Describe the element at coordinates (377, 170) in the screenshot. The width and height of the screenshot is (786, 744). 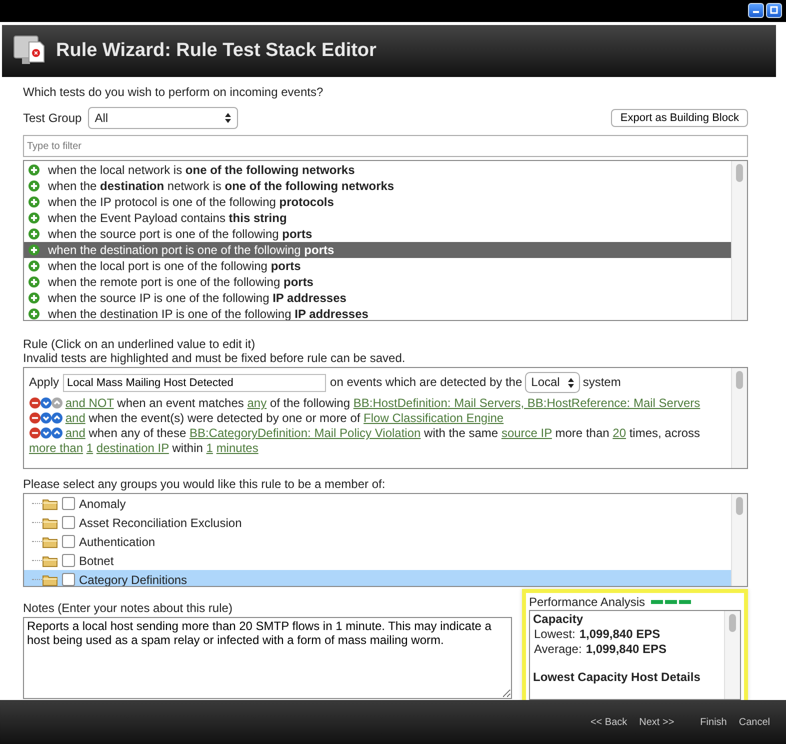
I see `test-item: when the local network is one of the following networks` at that location.